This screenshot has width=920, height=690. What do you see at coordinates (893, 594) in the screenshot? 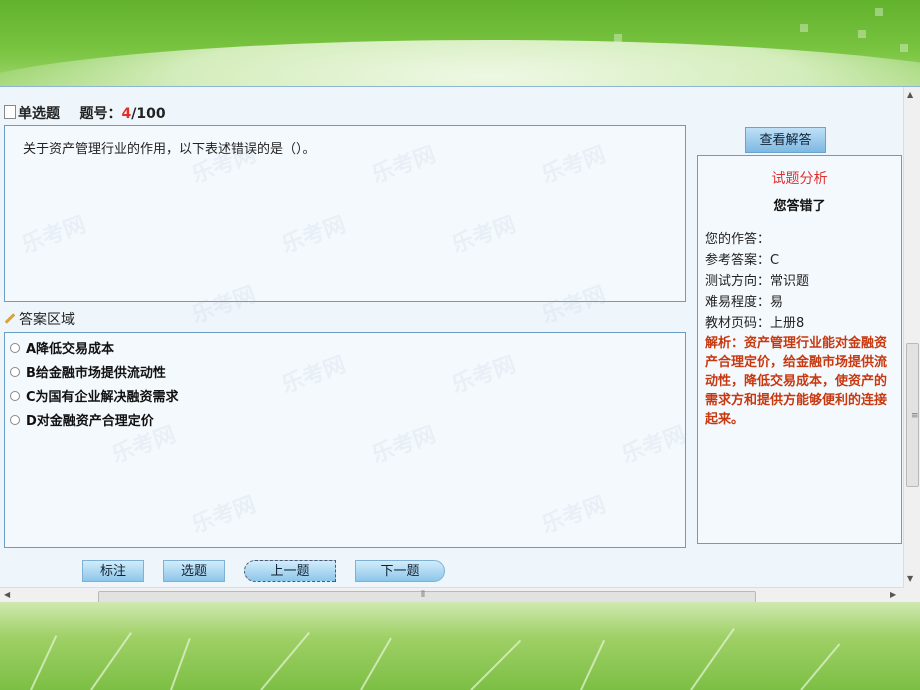
I see `arrow-right-icon: ▶` at bounding box center [893, 594].